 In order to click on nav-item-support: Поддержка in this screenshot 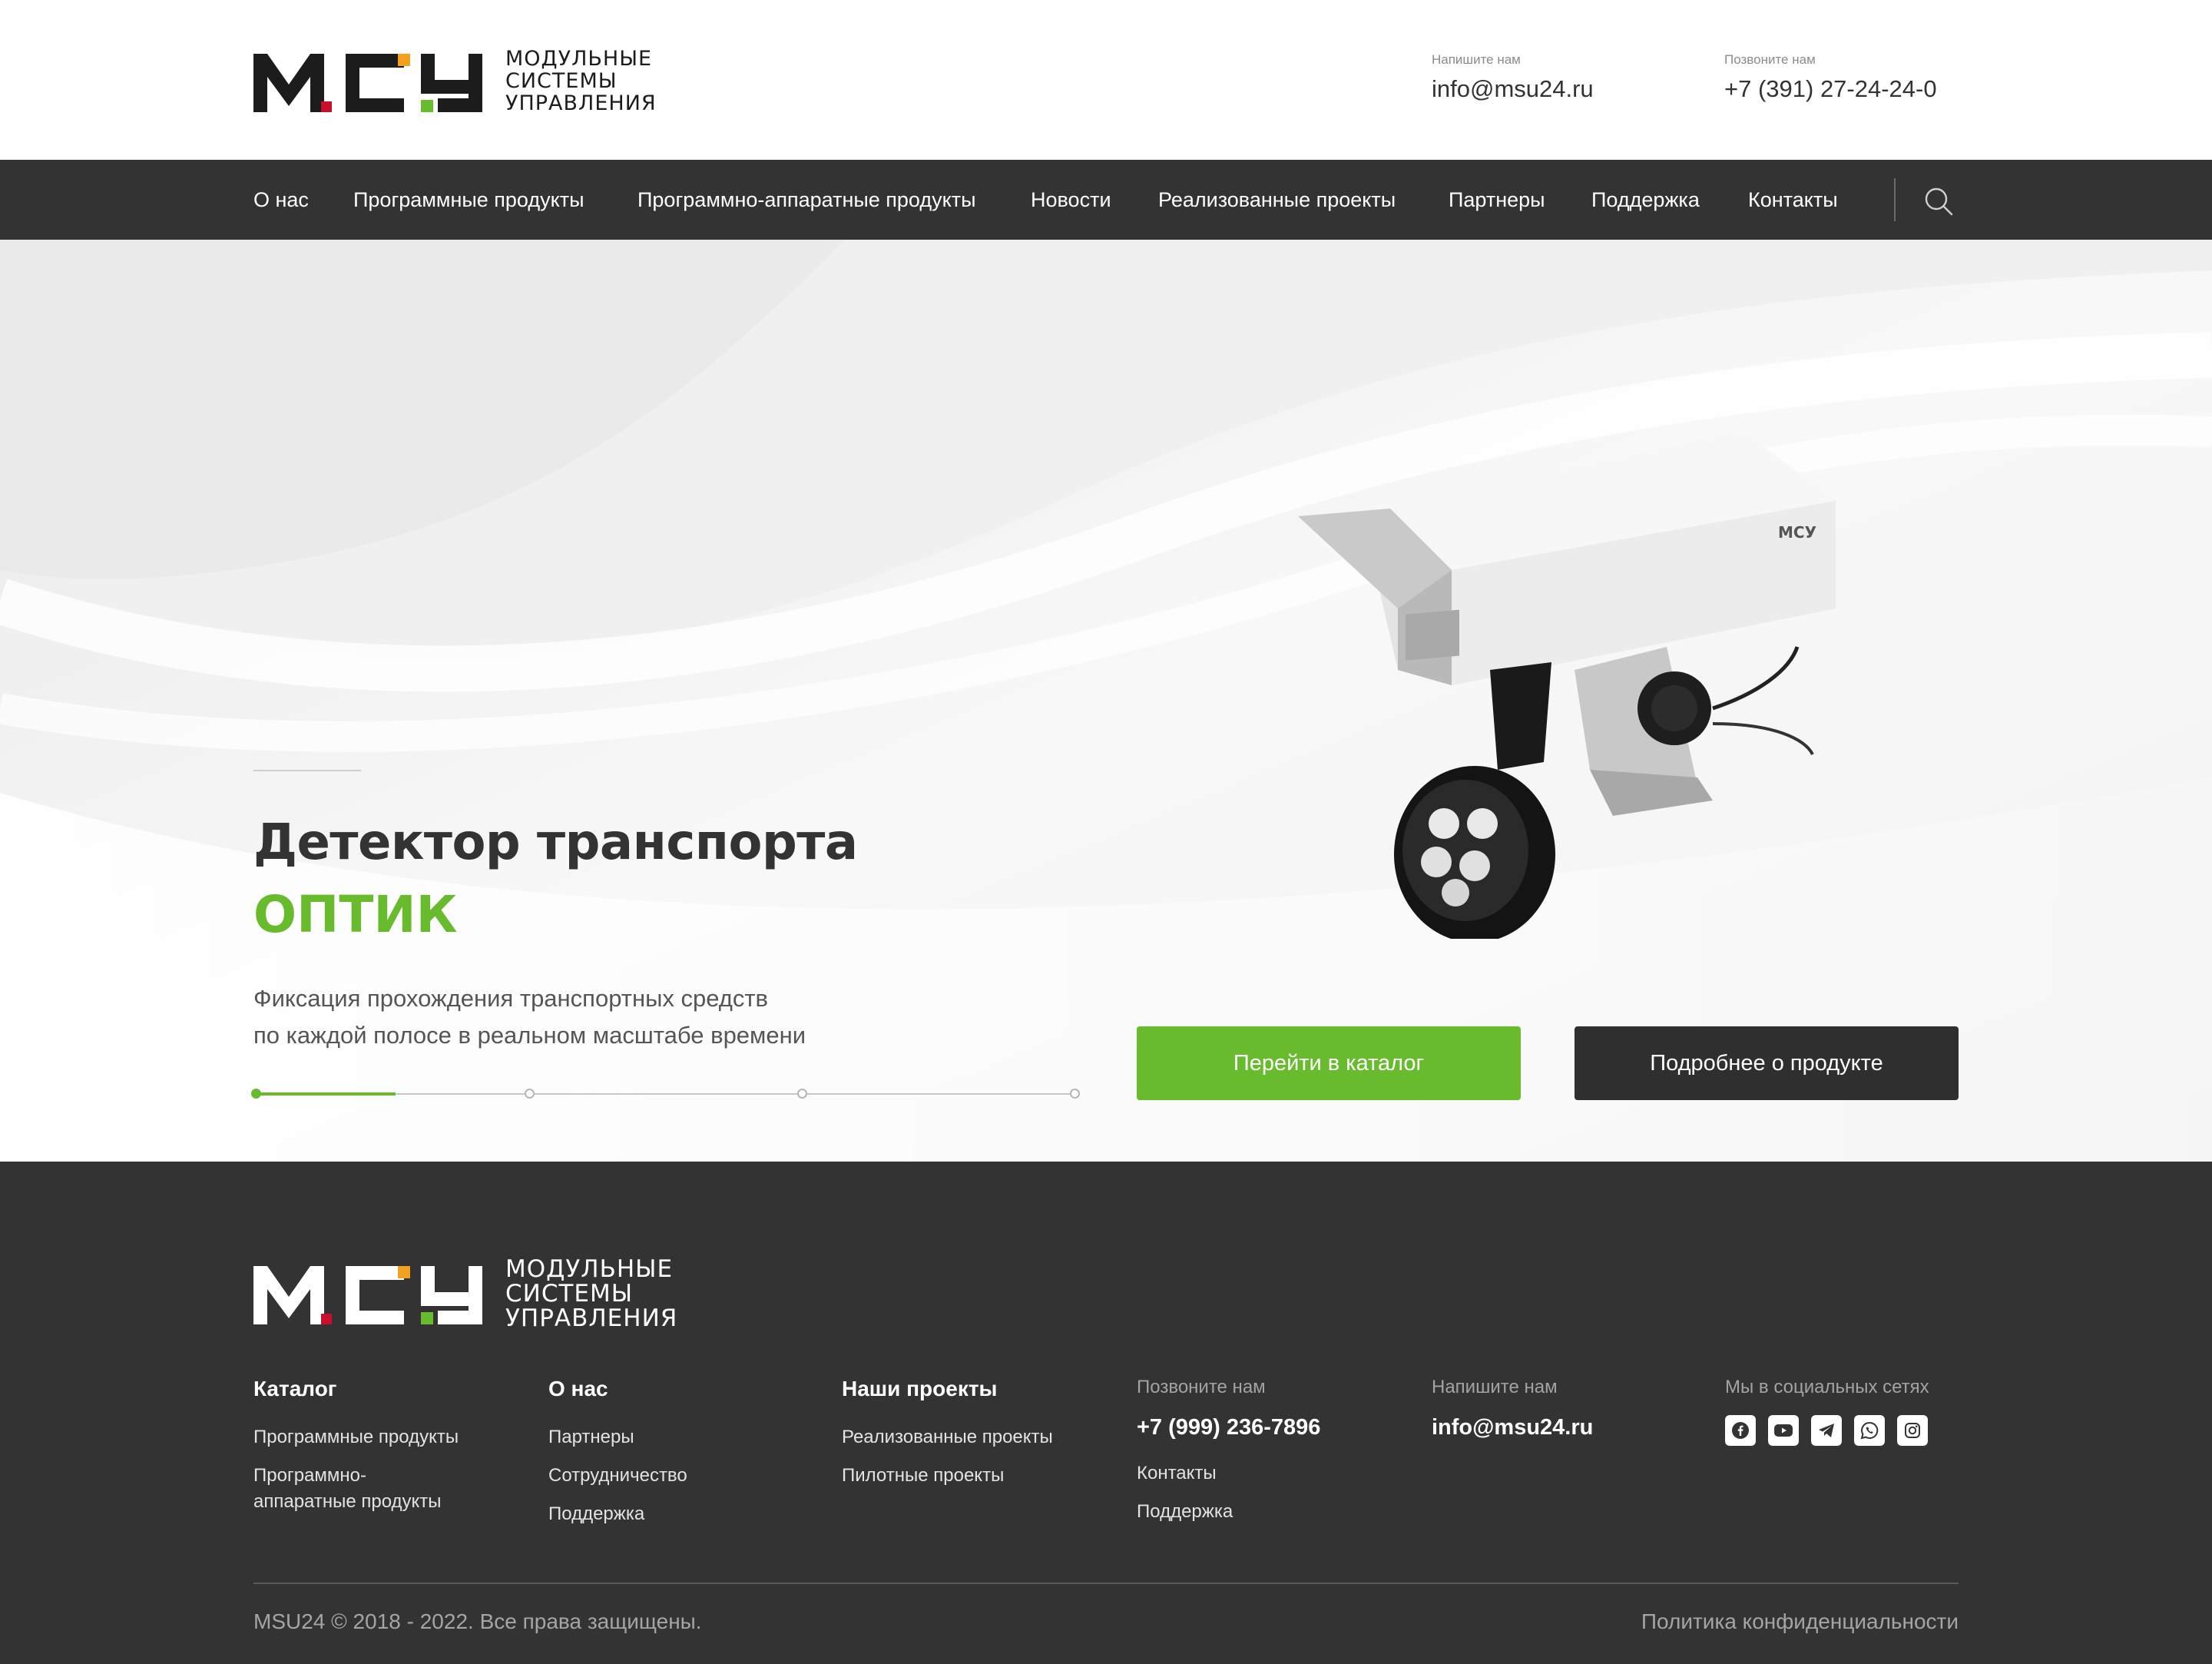, I will do `click(1646, 200)`.